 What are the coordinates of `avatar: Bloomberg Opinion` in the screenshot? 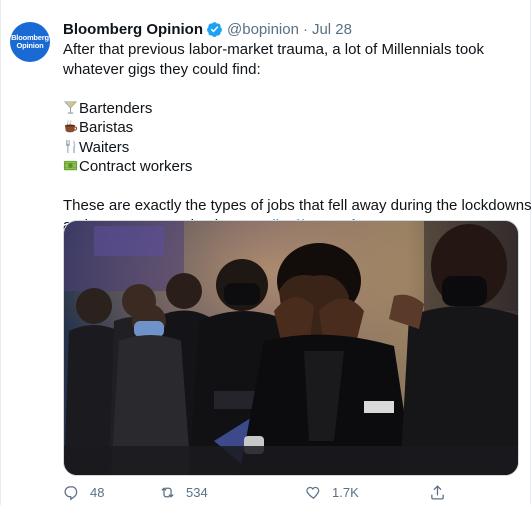 It's located at (30, 42).